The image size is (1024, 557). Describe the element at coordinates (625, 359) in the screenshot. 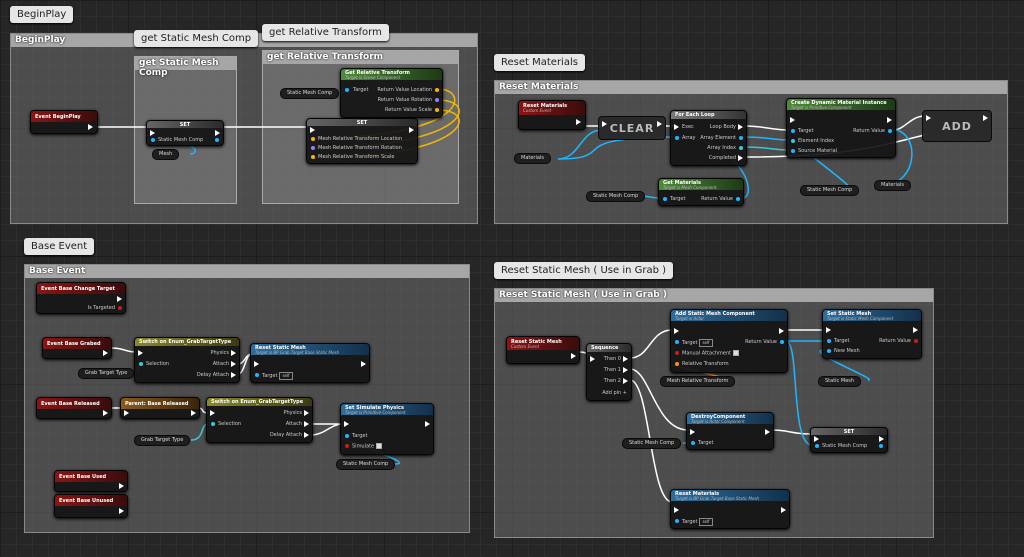

I see `then-0-pin` at that location.